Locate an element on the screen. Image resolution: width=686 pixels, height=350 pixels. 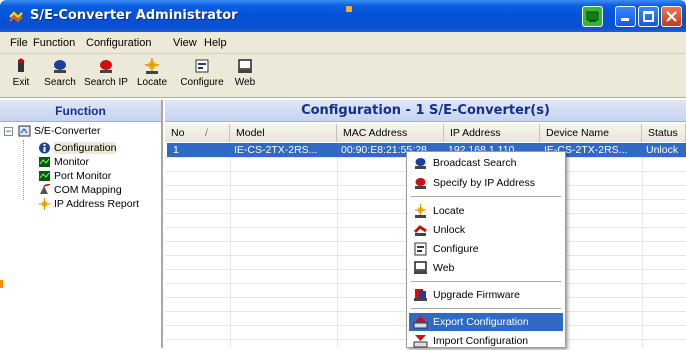
column-status-label: Status is located at coordinates (663, 133).